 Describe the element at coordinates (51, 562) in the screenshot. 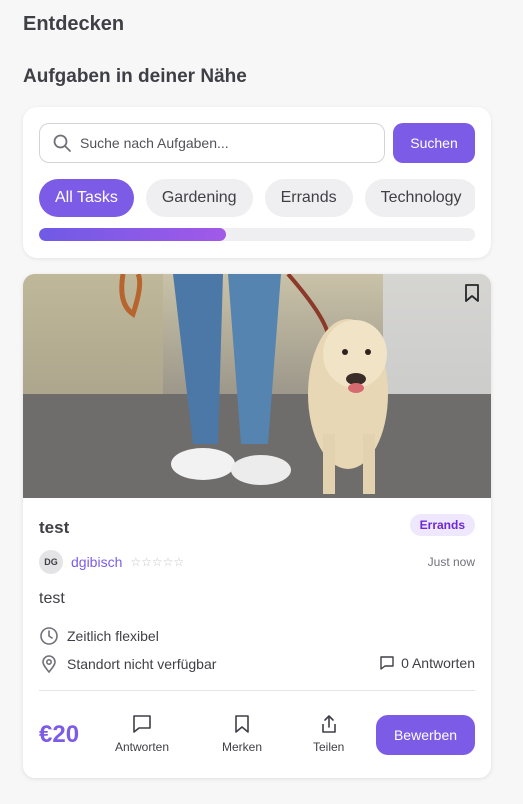

I see `avatar: DG` at that location.